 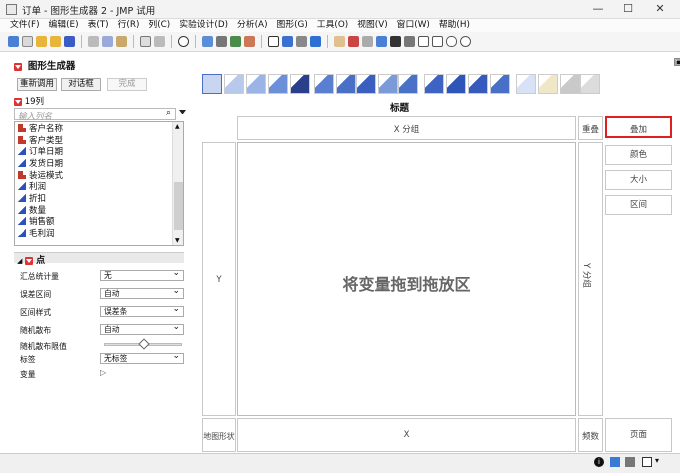 I want to click on rectangle-tool-icon, so click(x=437, y=41).